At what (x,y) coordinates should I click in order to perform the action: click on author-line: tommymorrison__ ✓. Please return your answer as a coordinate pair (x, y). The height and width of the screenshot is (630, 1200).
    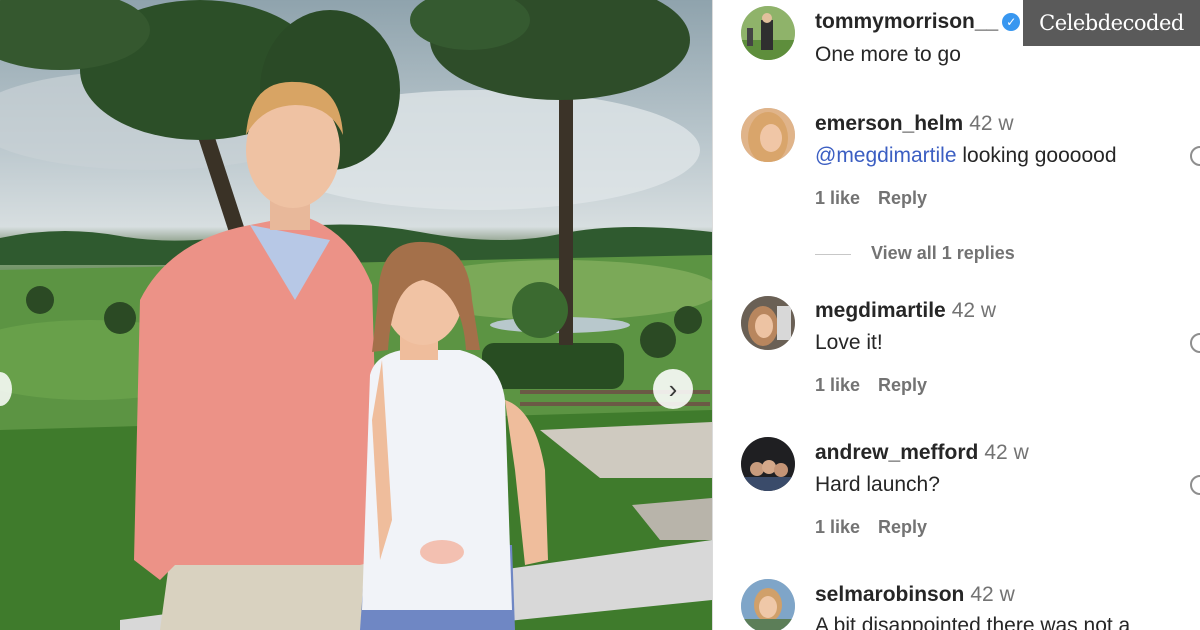
    Looking at the image, I should click on (918, 22).